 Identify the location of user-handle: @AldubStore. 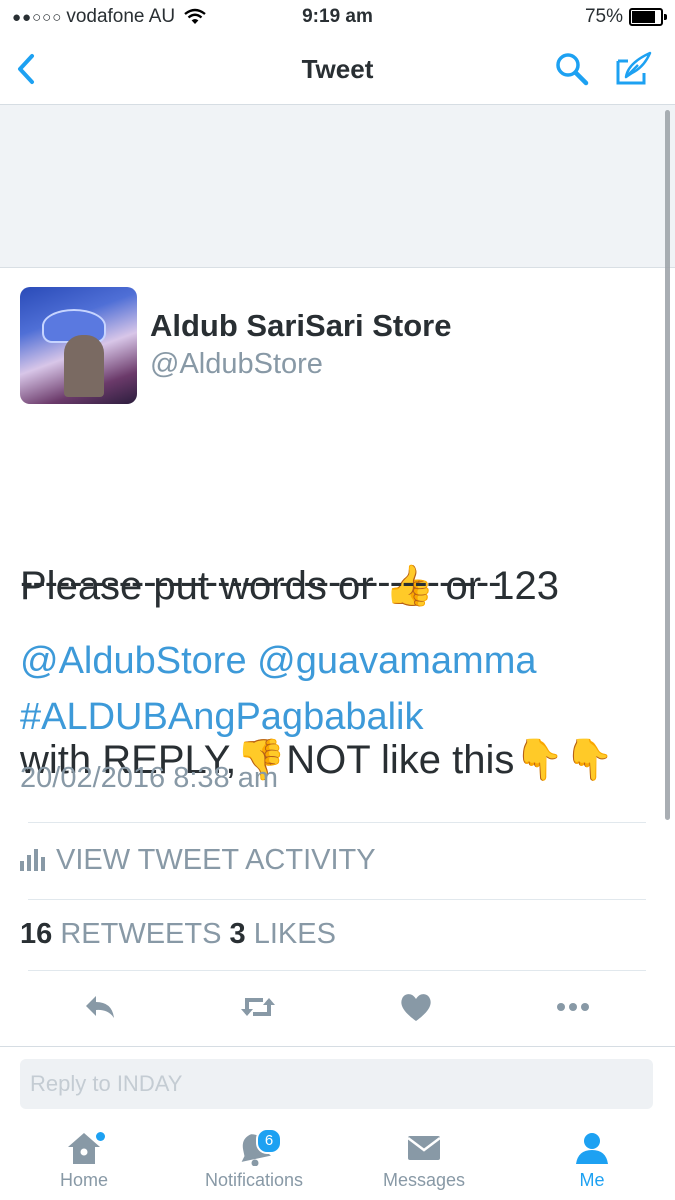
(236, 364).